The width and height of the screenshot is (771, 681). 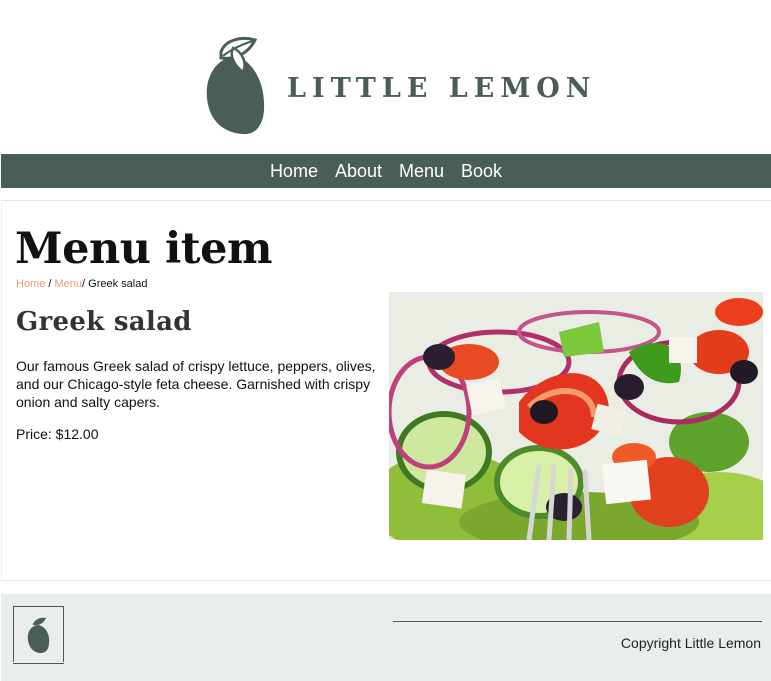 I want to click on nav-book-link: Book, so click(x=481, y=171).